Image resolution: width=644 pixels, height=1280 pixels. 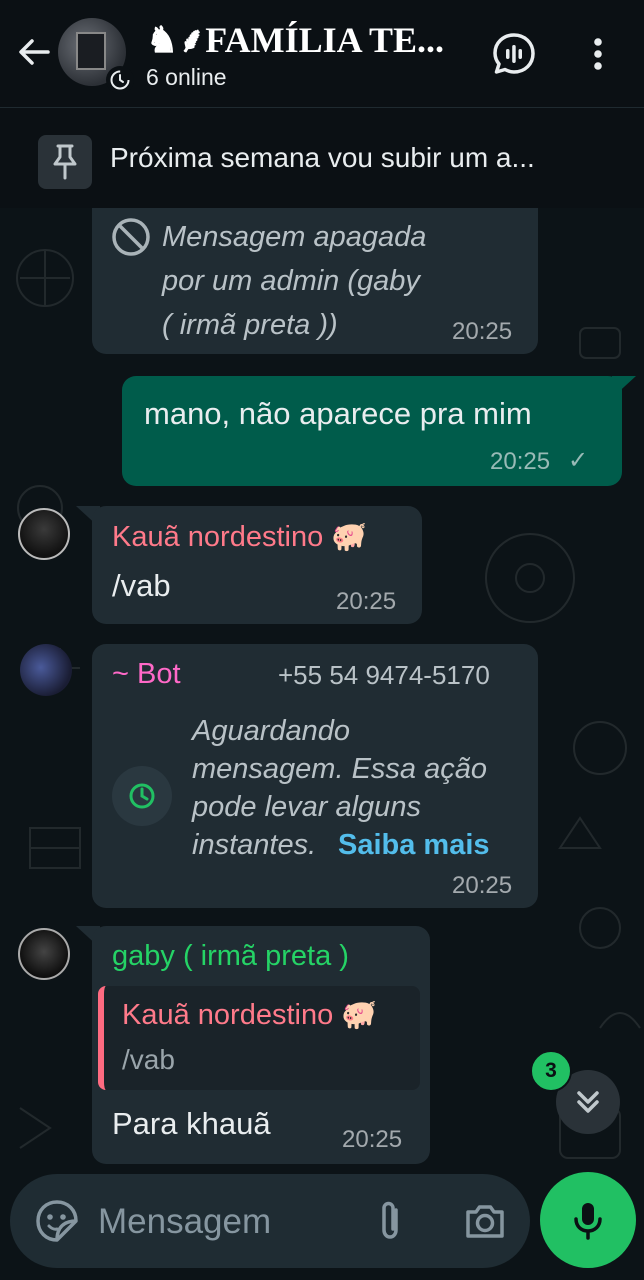 What do you see at coordinates (148, 1059) in the screenshot?
I see `quoted-text: /vab` at bounding box center [148, 1059].